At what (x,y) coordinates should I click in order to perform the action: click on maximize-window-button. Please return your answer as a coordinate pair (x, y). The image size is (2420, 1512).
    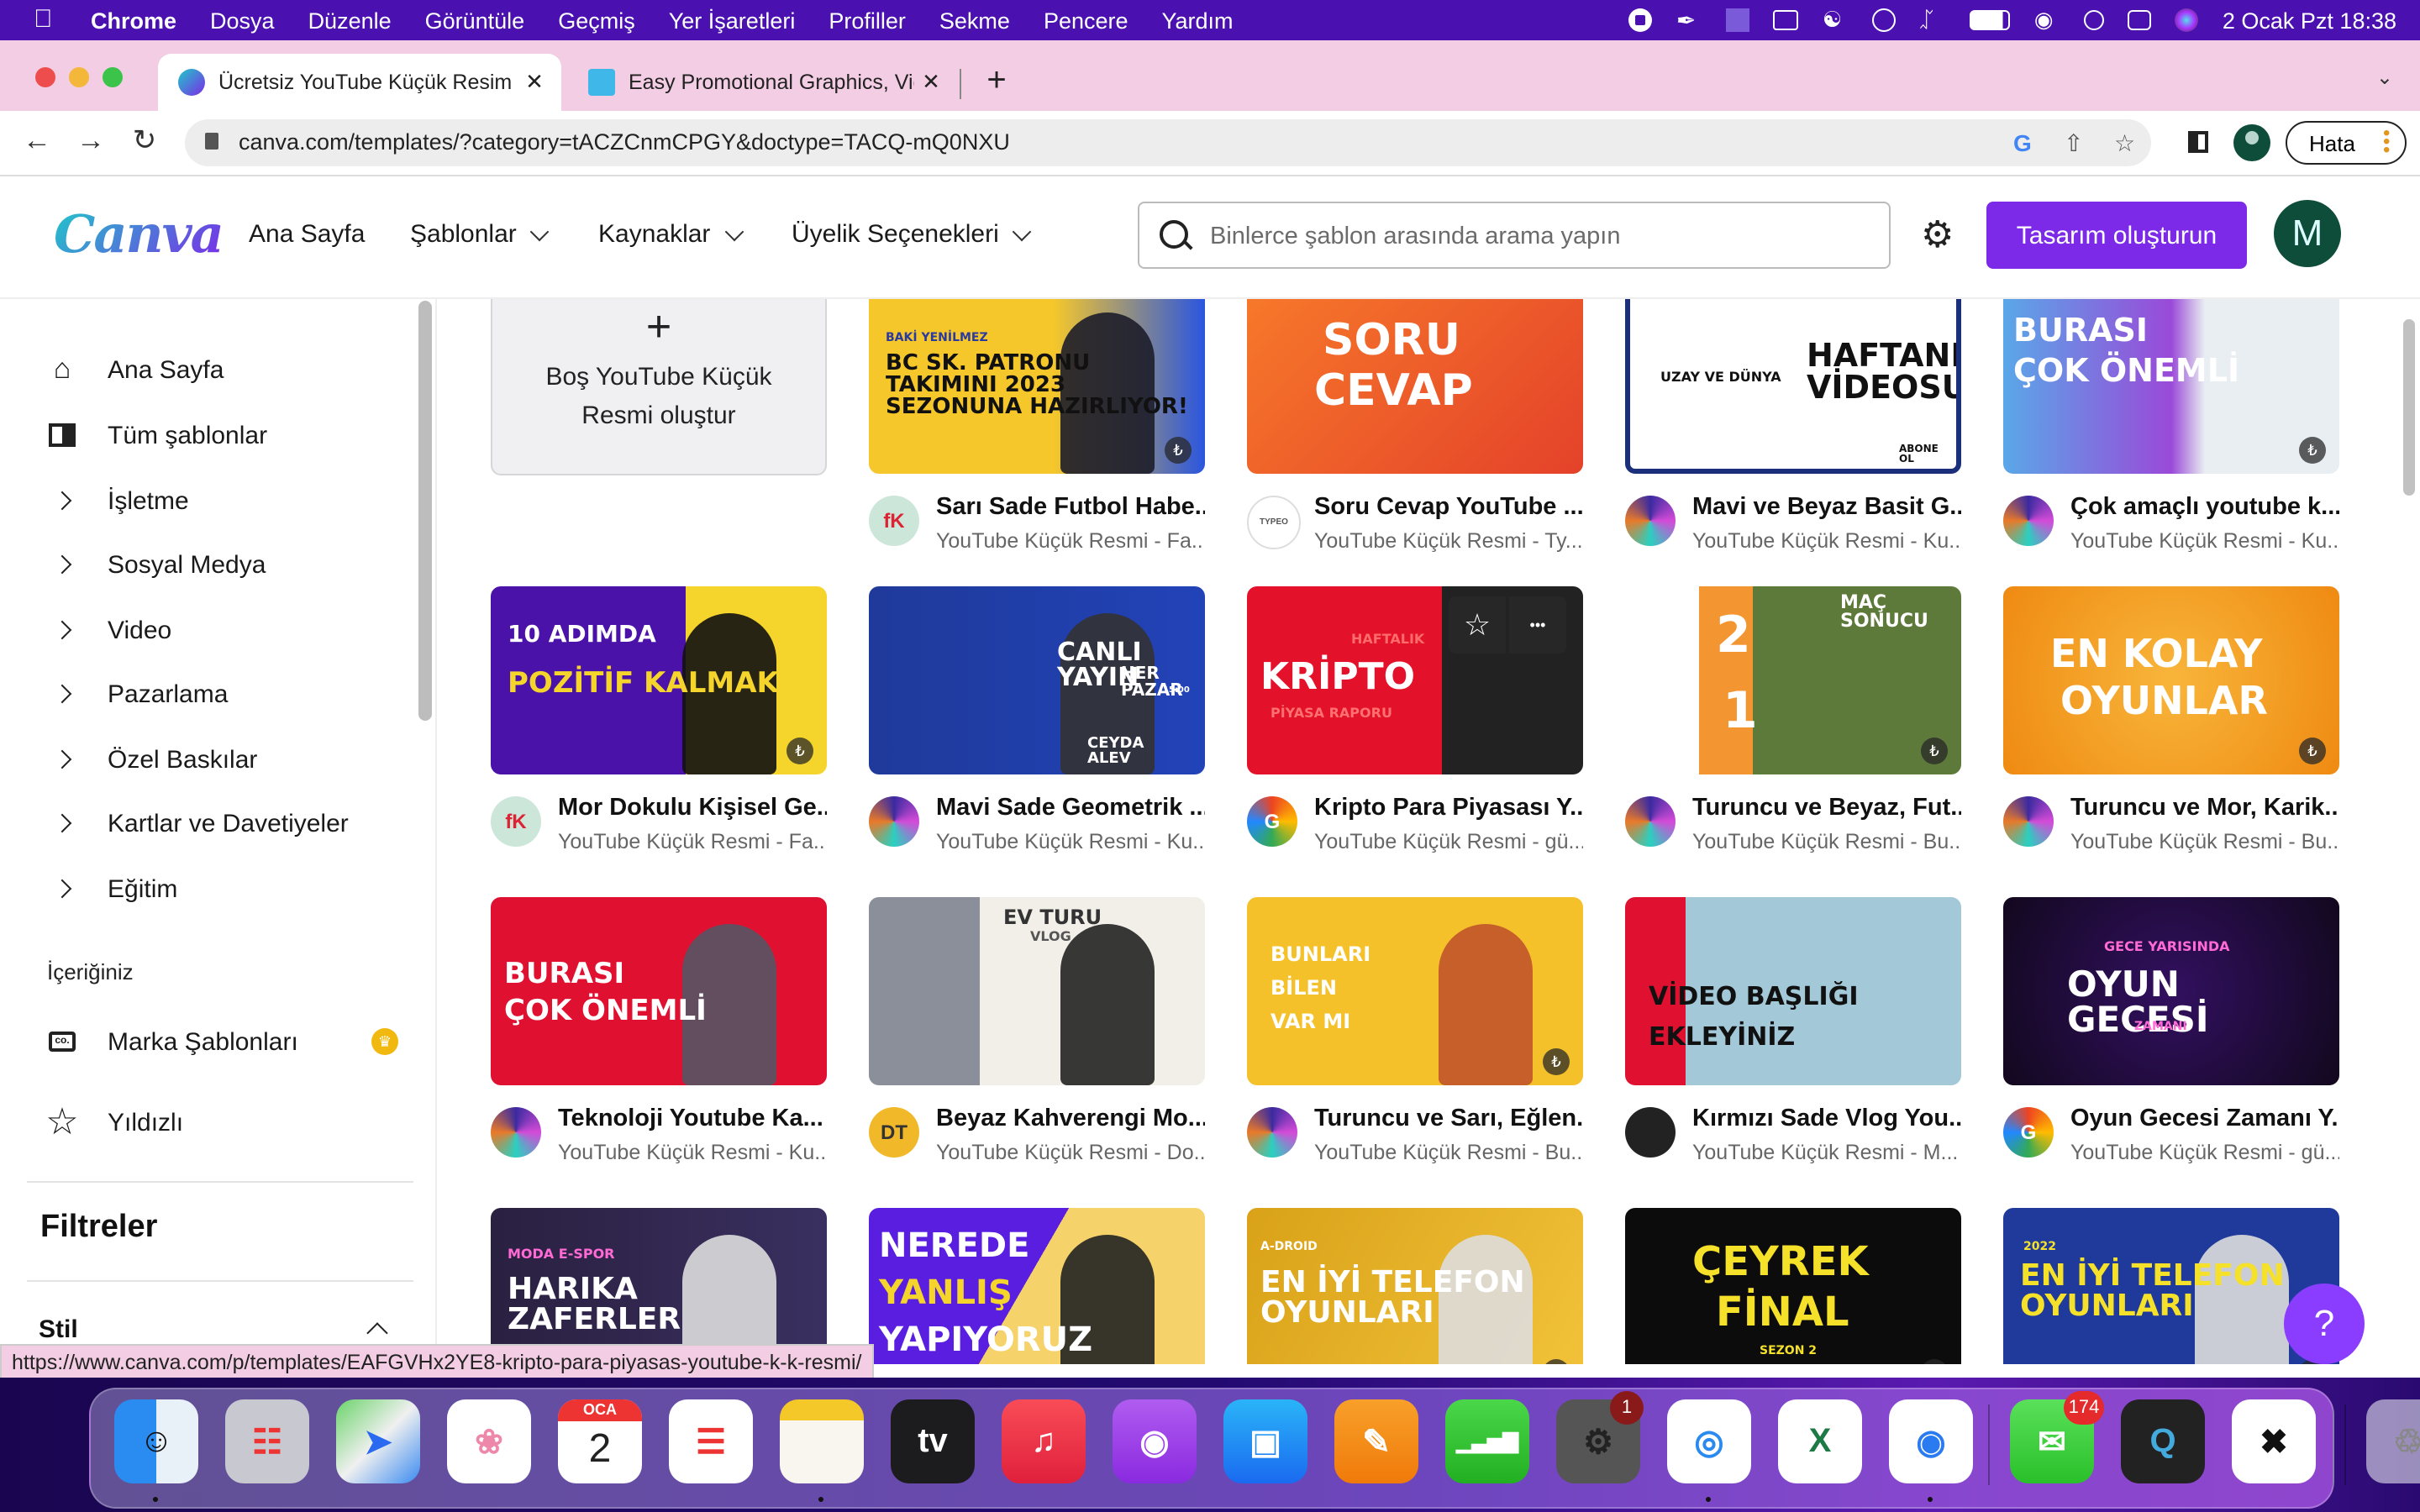
    Looking at the image, I should click on (113, 77).